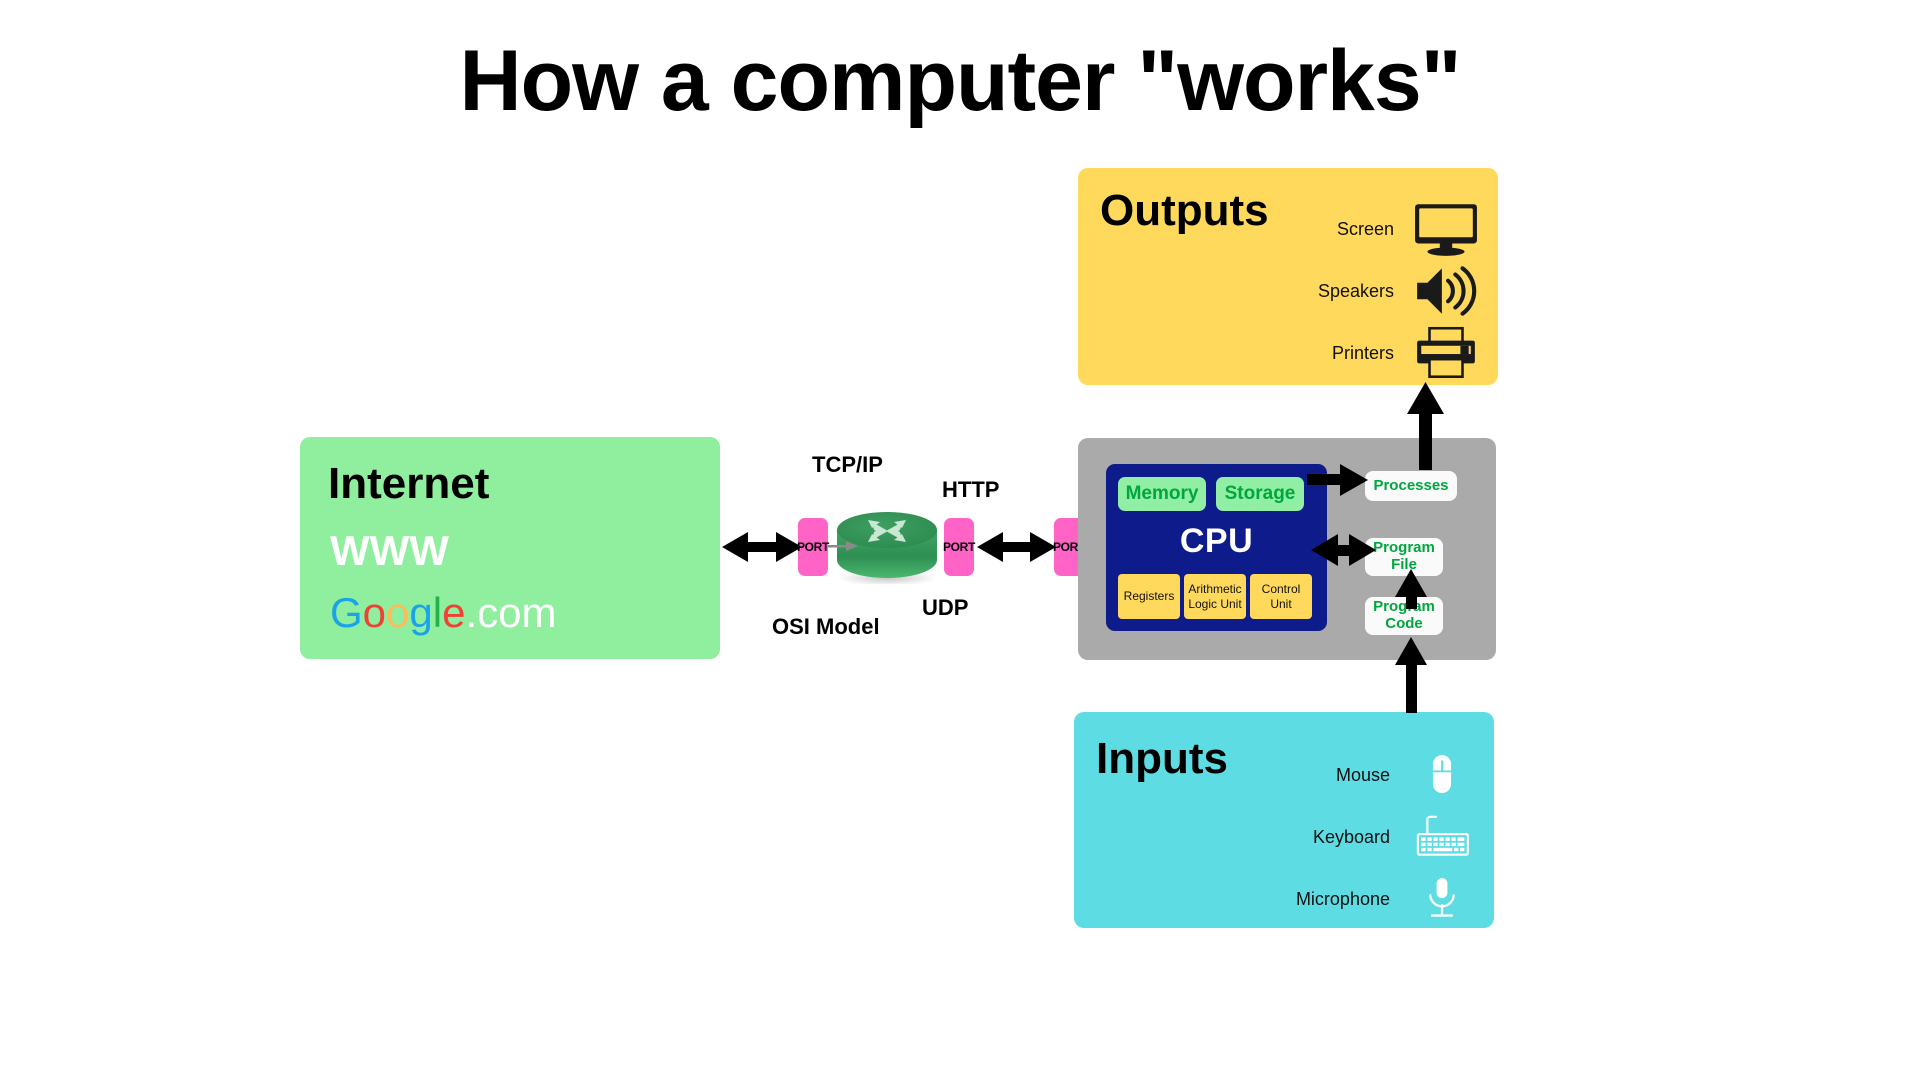 Image resolution: width=1920 pixels, height=1080 pixels. Describe the element at coordinates (1215, 596) in the screenshot. I see `alu-unit: Arithmetic Logic Unit` at that location.